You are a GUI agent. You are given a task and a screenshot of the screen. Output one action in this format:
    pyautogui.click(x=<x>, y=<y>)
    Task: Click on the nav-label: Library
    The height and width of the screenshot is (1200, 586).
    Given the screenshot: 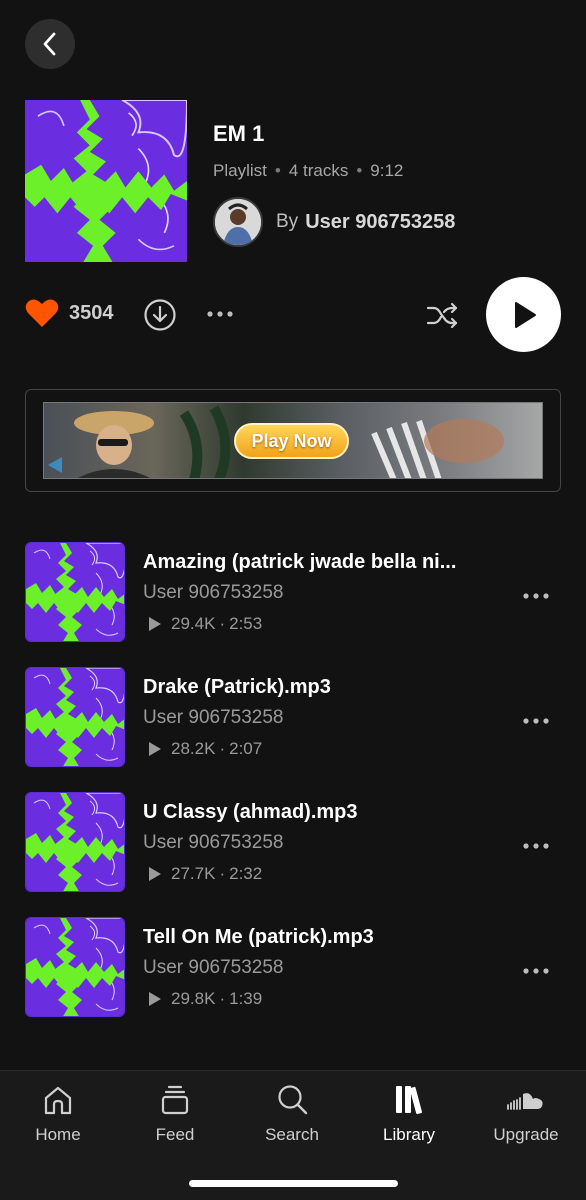 What is the action you would take?
    pyautogui.click(x=409, y=1134)
    